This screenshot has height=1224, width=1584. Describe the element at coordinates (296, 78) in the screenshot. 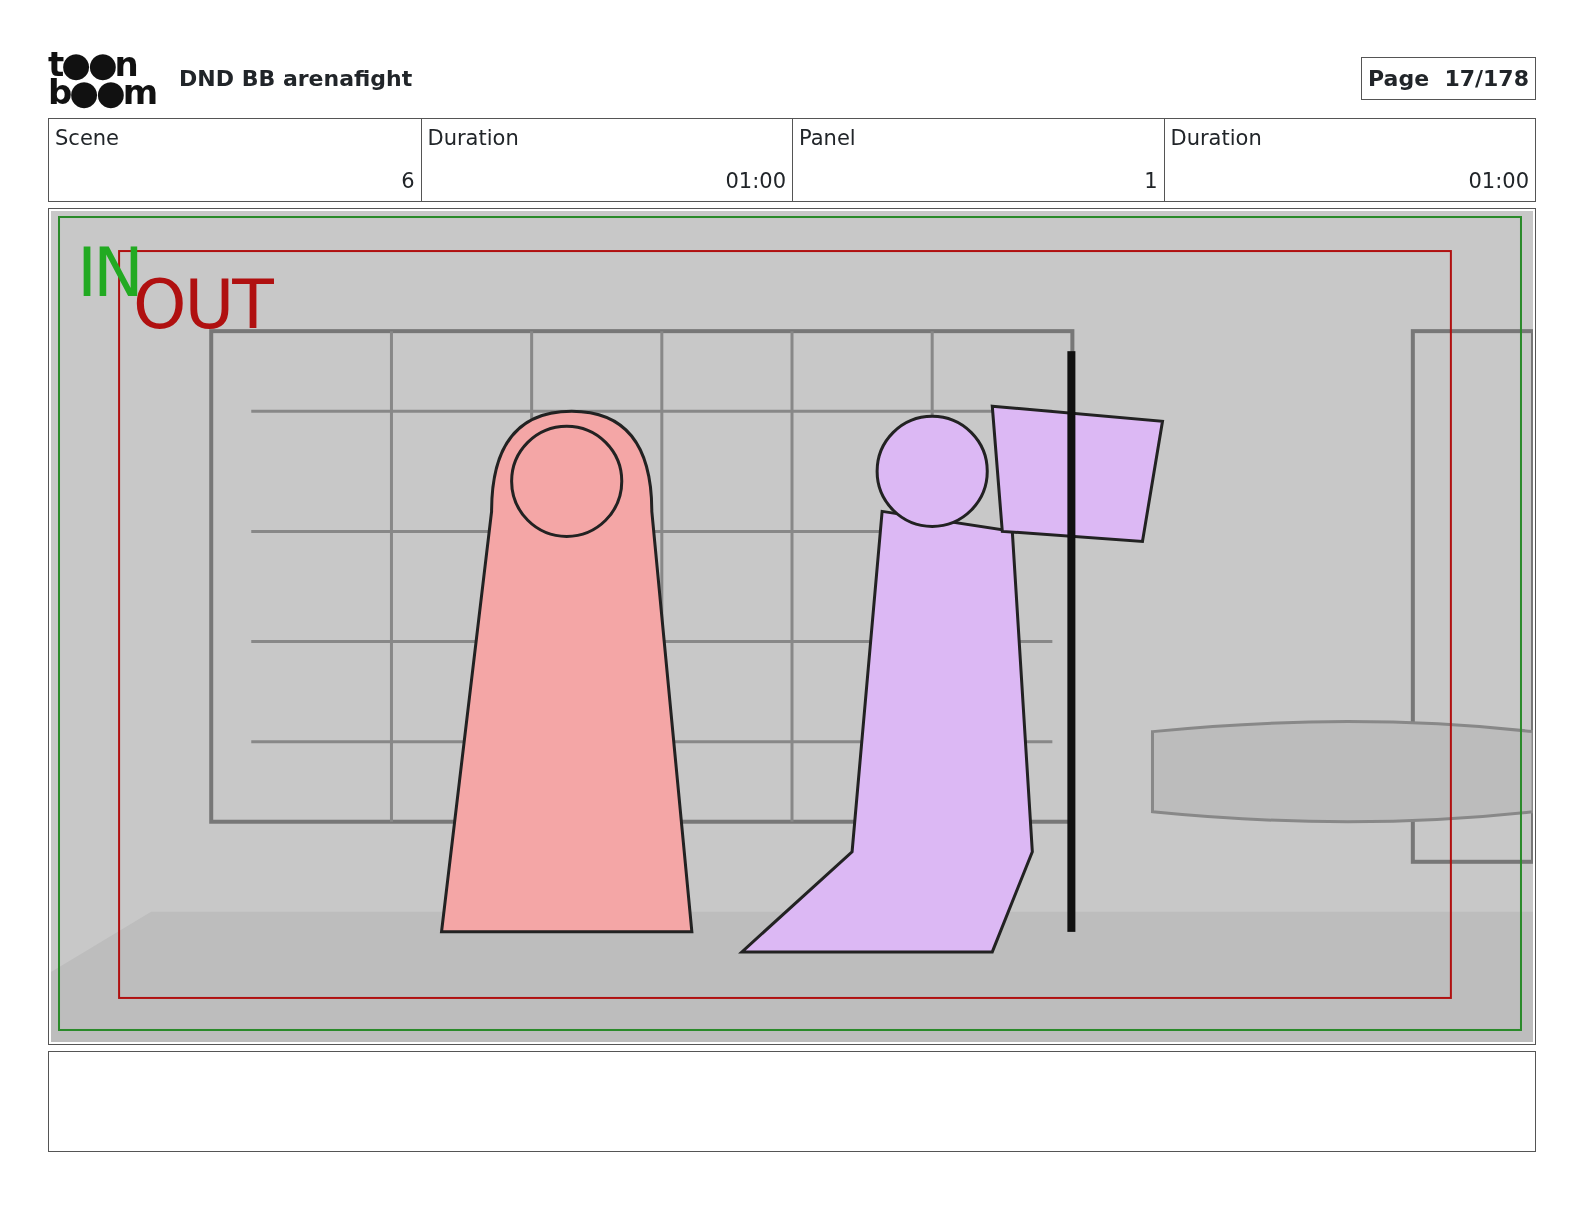

I see `document-title: DND BB arenafight` at that location.